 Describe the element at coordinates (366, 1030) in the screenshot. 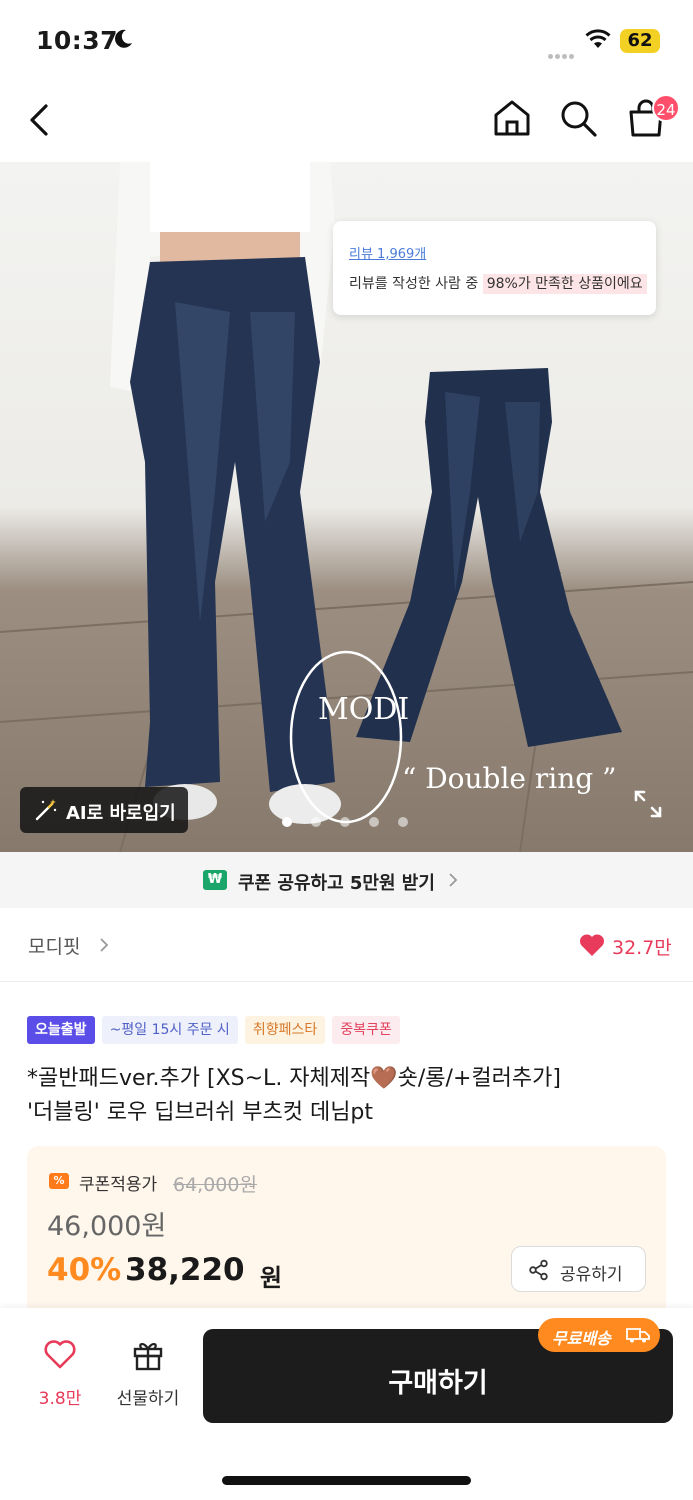

I see `badge-double-coupon: 중복쿠폰` at that location.